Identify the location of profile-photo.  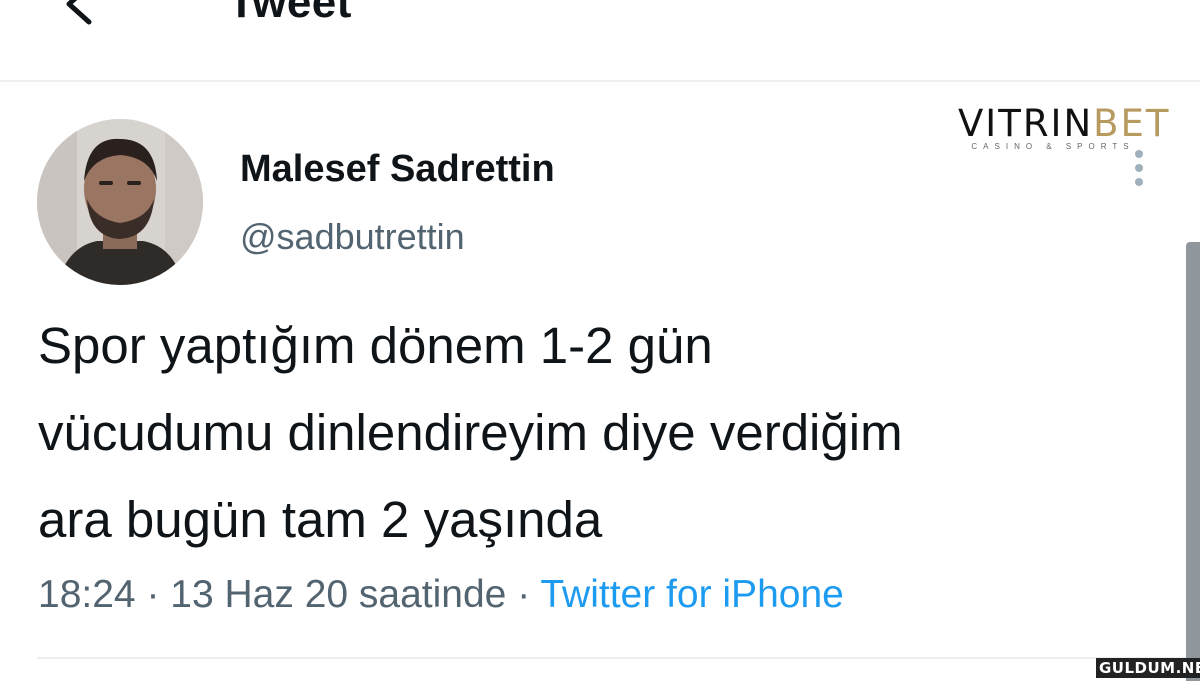
(120, 202).